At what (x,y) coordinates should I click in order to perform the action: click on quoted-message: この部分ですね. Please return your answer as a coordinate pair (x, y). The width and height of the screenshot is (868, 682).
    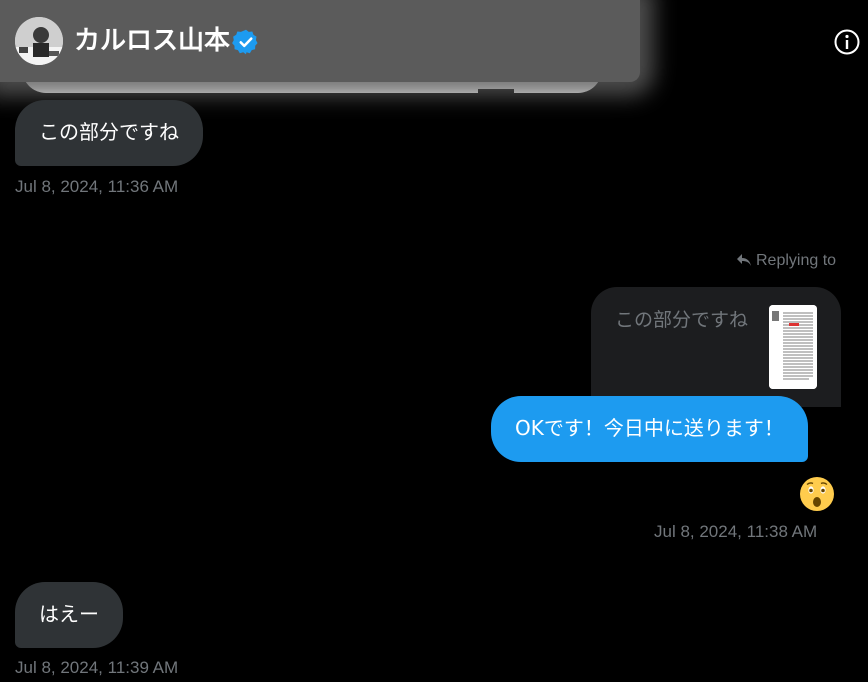
    Looking at the image, I should click on (716, 347).